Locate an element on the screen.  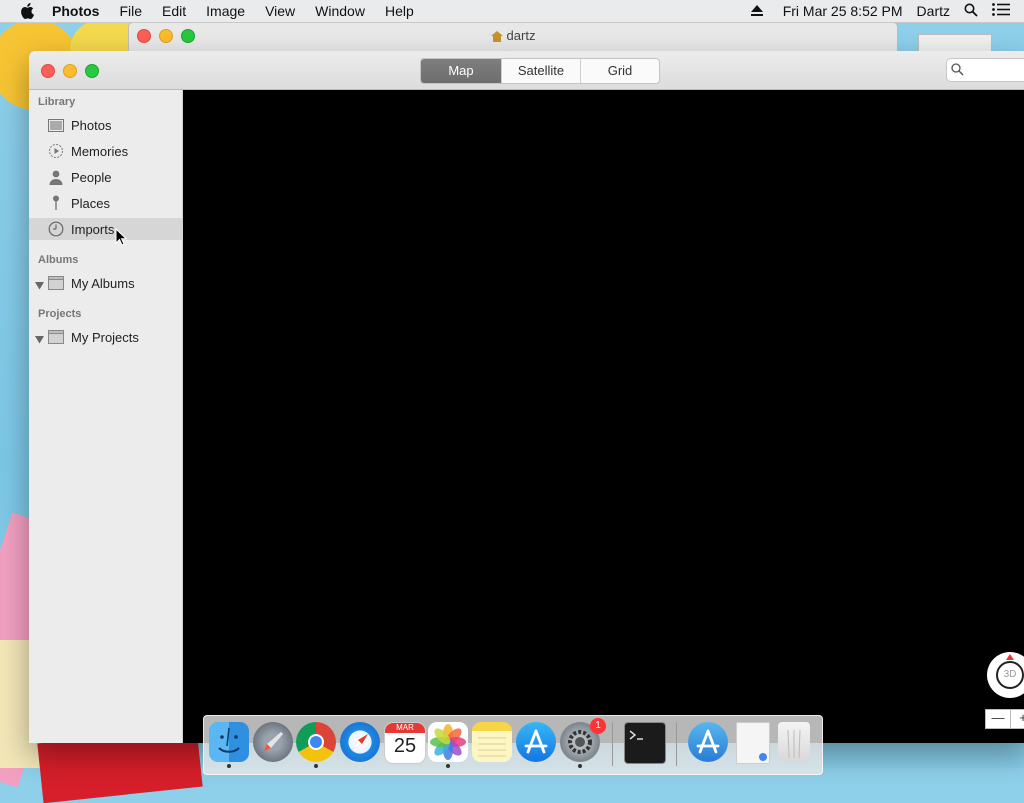
sidebar-item-photos: Photos is located at coordinates (105, 125).